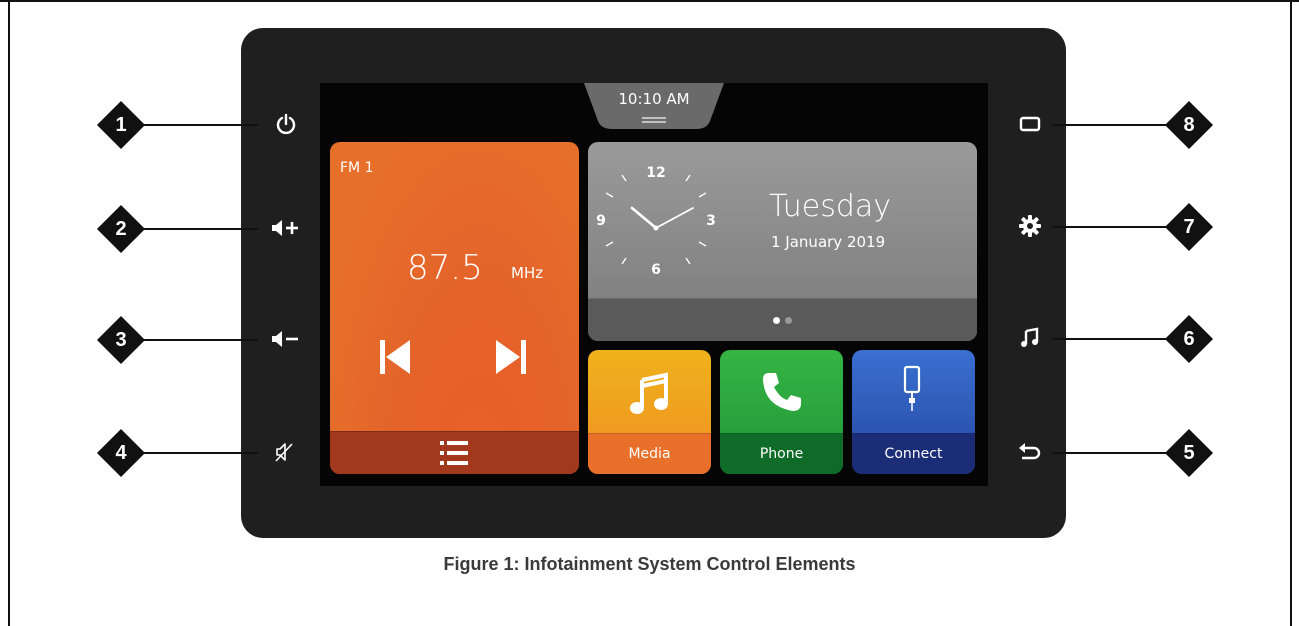 Image resolution: width=1299 pixels, height=626 pixels. What do you see at coordinates (656, 270) in the screenshot?
I see `clock-6: 6` at bounding box center [656, 270].